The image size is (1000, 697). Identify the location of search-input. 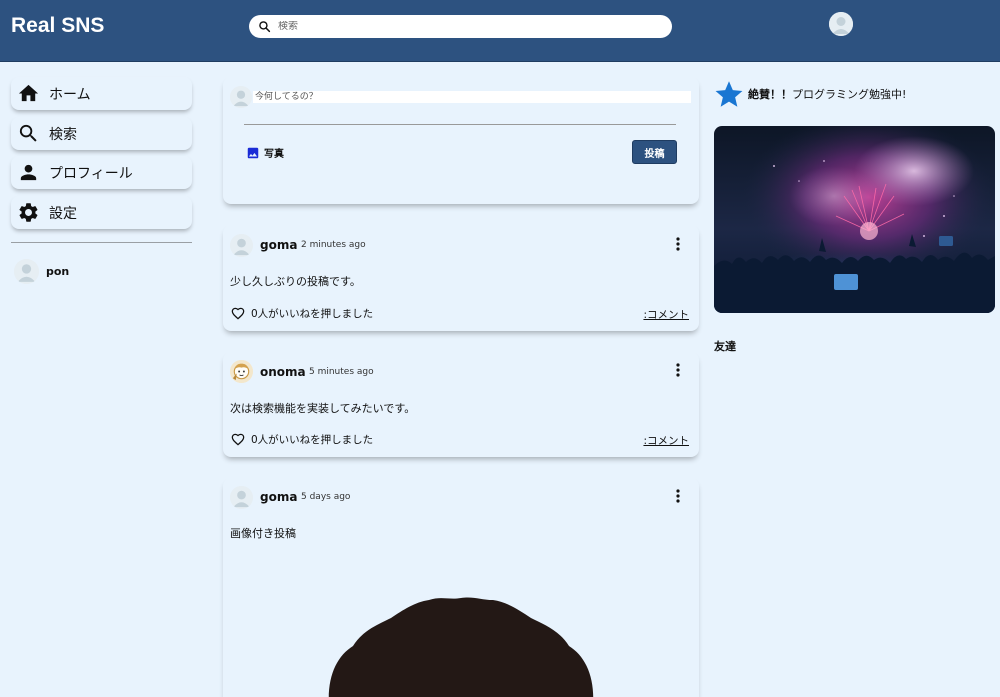
(468, 26).